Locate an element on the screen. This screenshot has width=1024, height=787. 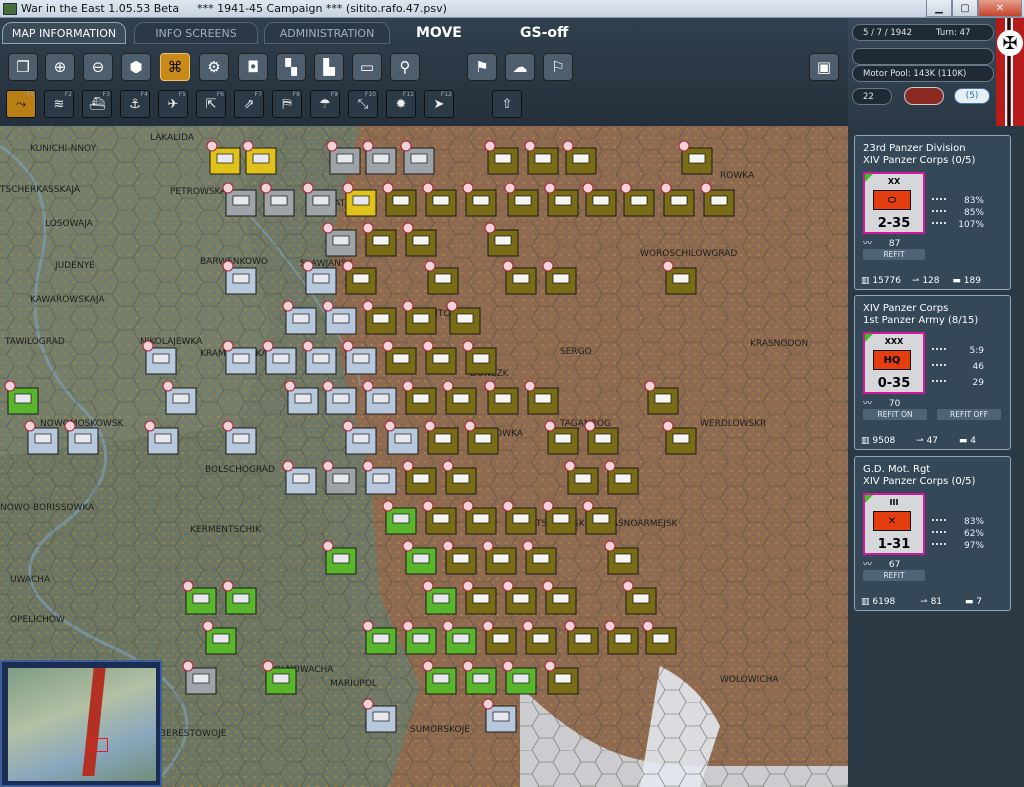
zoom-in-icon: ⊕ is located at coordinates (60, 67).